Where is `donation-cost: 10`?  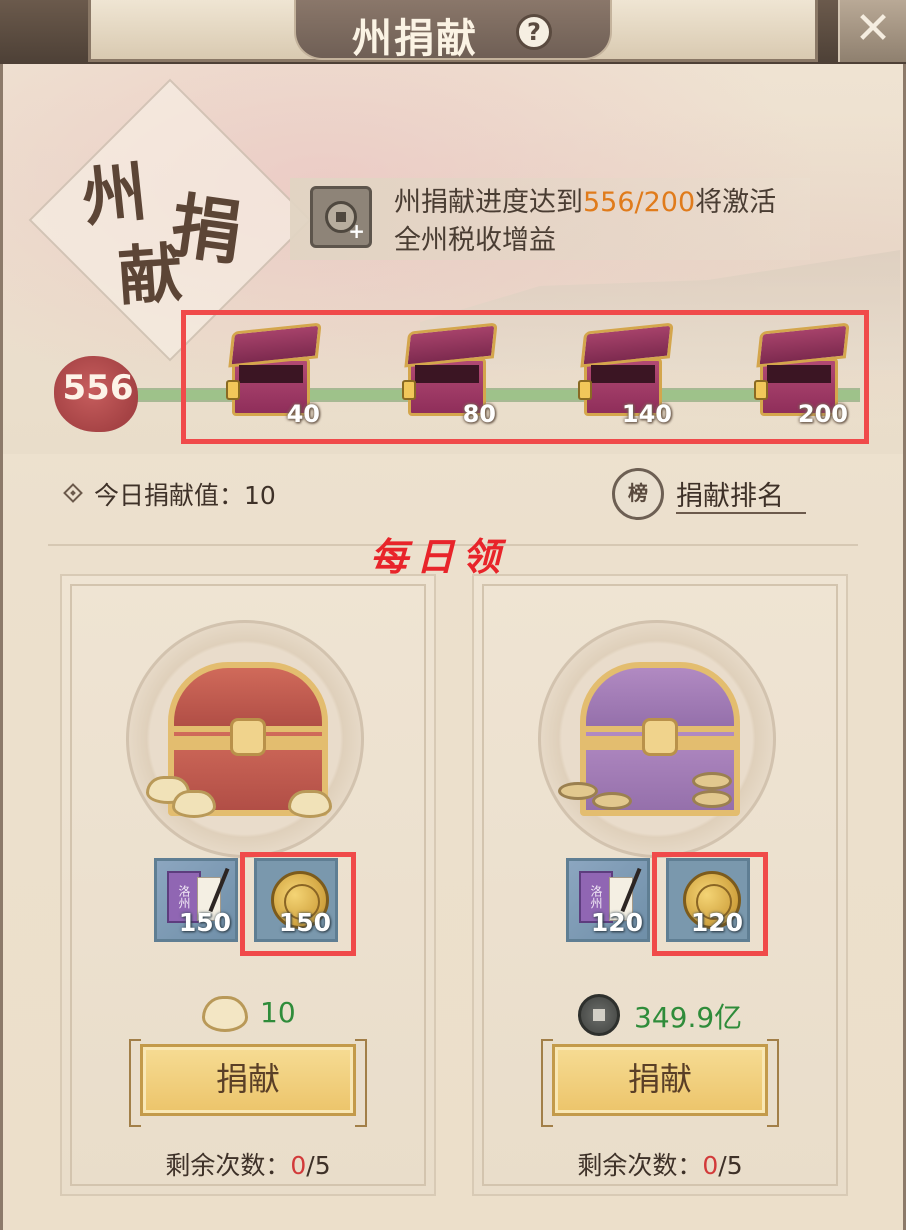 donation-cost: 10 is located at coordinates (248, 1014).